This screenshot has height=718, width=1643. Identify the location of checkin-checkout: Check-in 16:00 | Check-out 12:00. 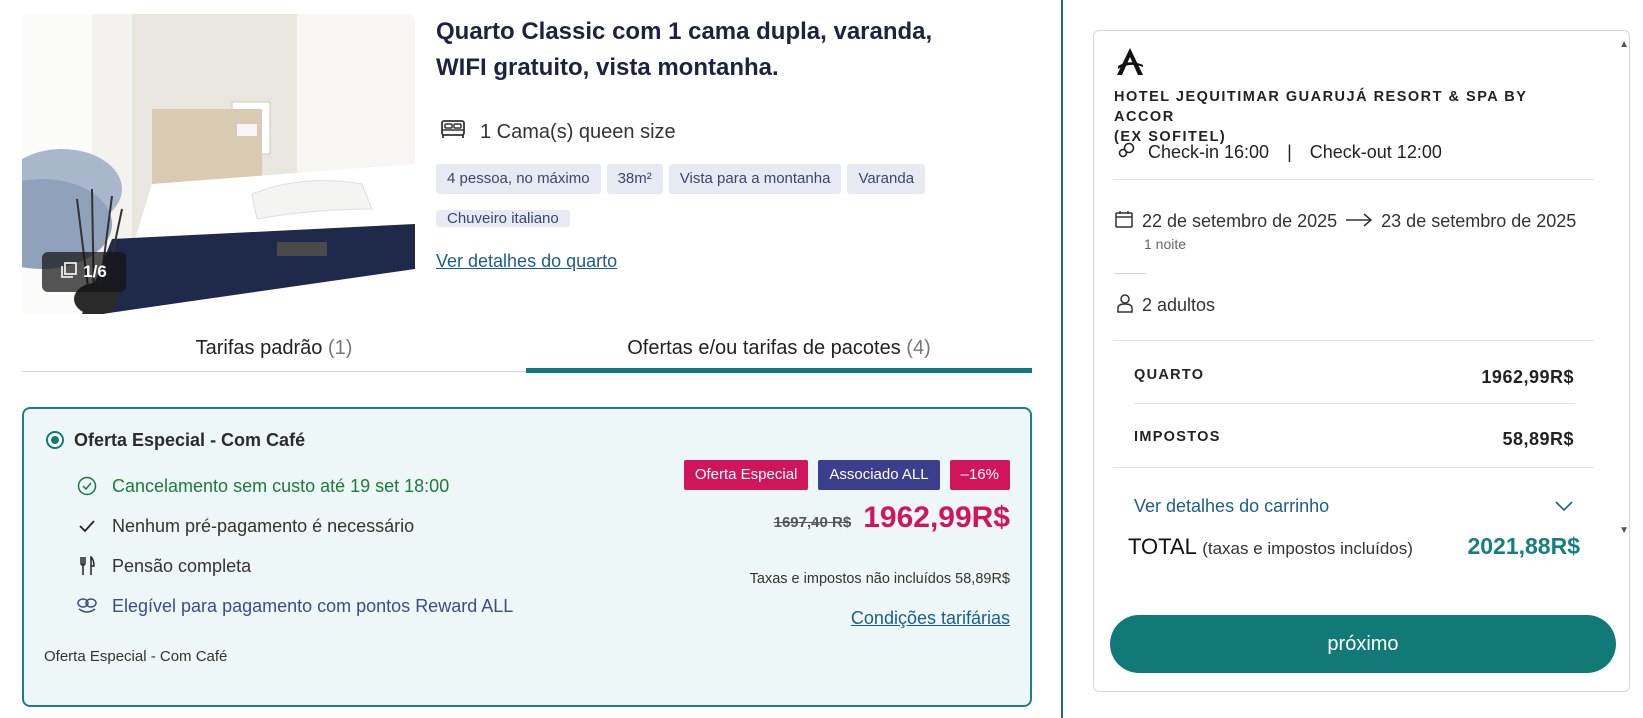
(1280, 152).